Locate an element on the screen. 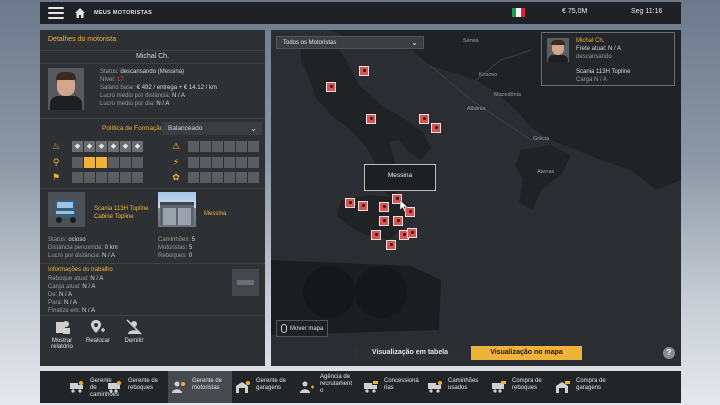 This screenshot has width=720, height=405. map-city-athens: Atenas is located at coordinates (546, 172).